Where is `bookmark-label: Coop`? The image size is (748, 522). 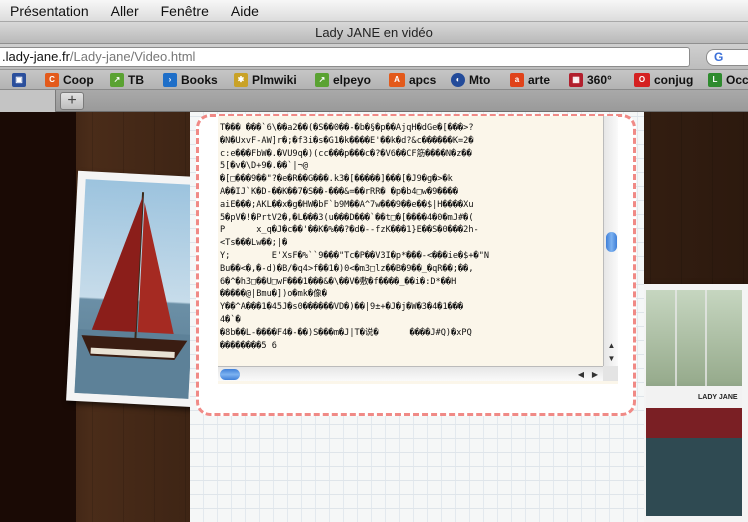 bookmark-label: Coop is located at coordinates (78, 80).